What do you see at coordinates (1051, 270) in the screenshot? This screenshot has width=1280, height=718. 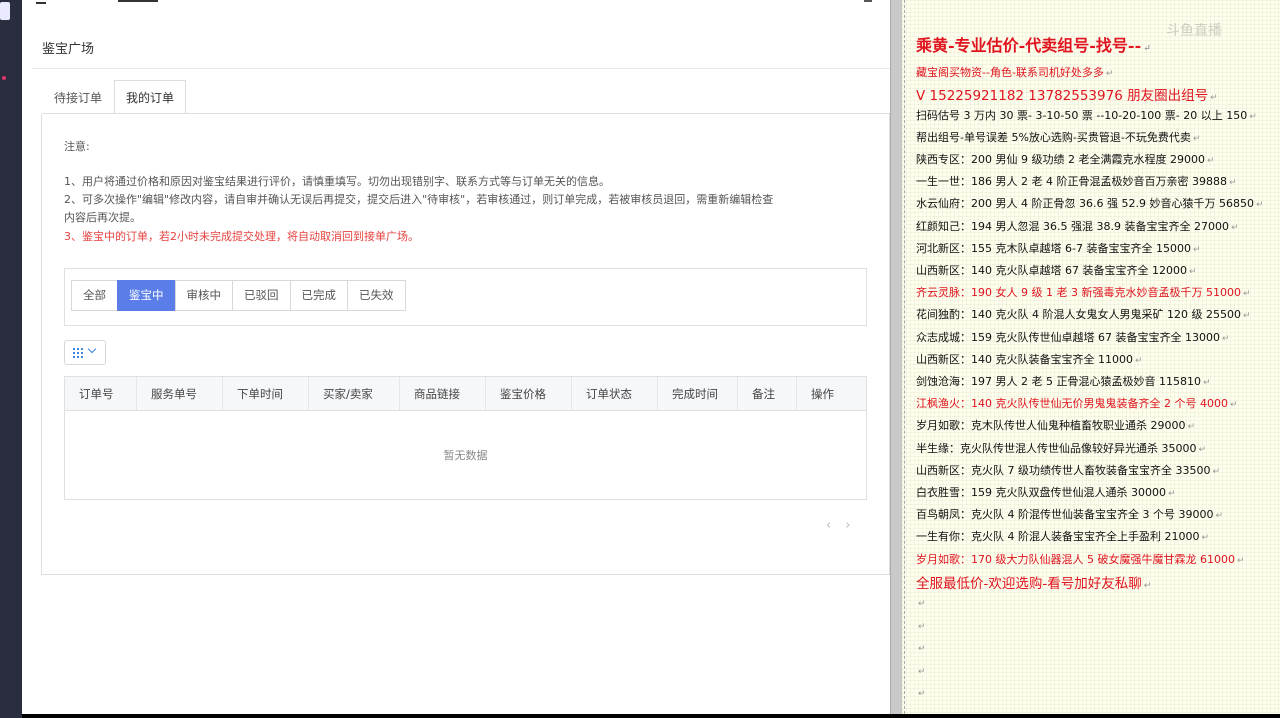 I see `notes-line-text: 山西新区：140 克火队卓越塔 67 装备宝宝齐全 12000` at bounding box center [1051, 270].